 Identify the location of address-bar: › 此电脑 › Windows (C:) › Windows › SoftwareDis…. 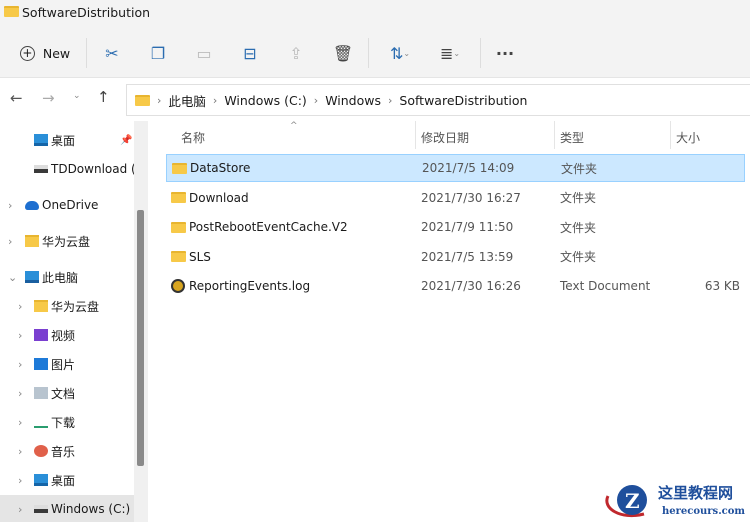
(438, 100).